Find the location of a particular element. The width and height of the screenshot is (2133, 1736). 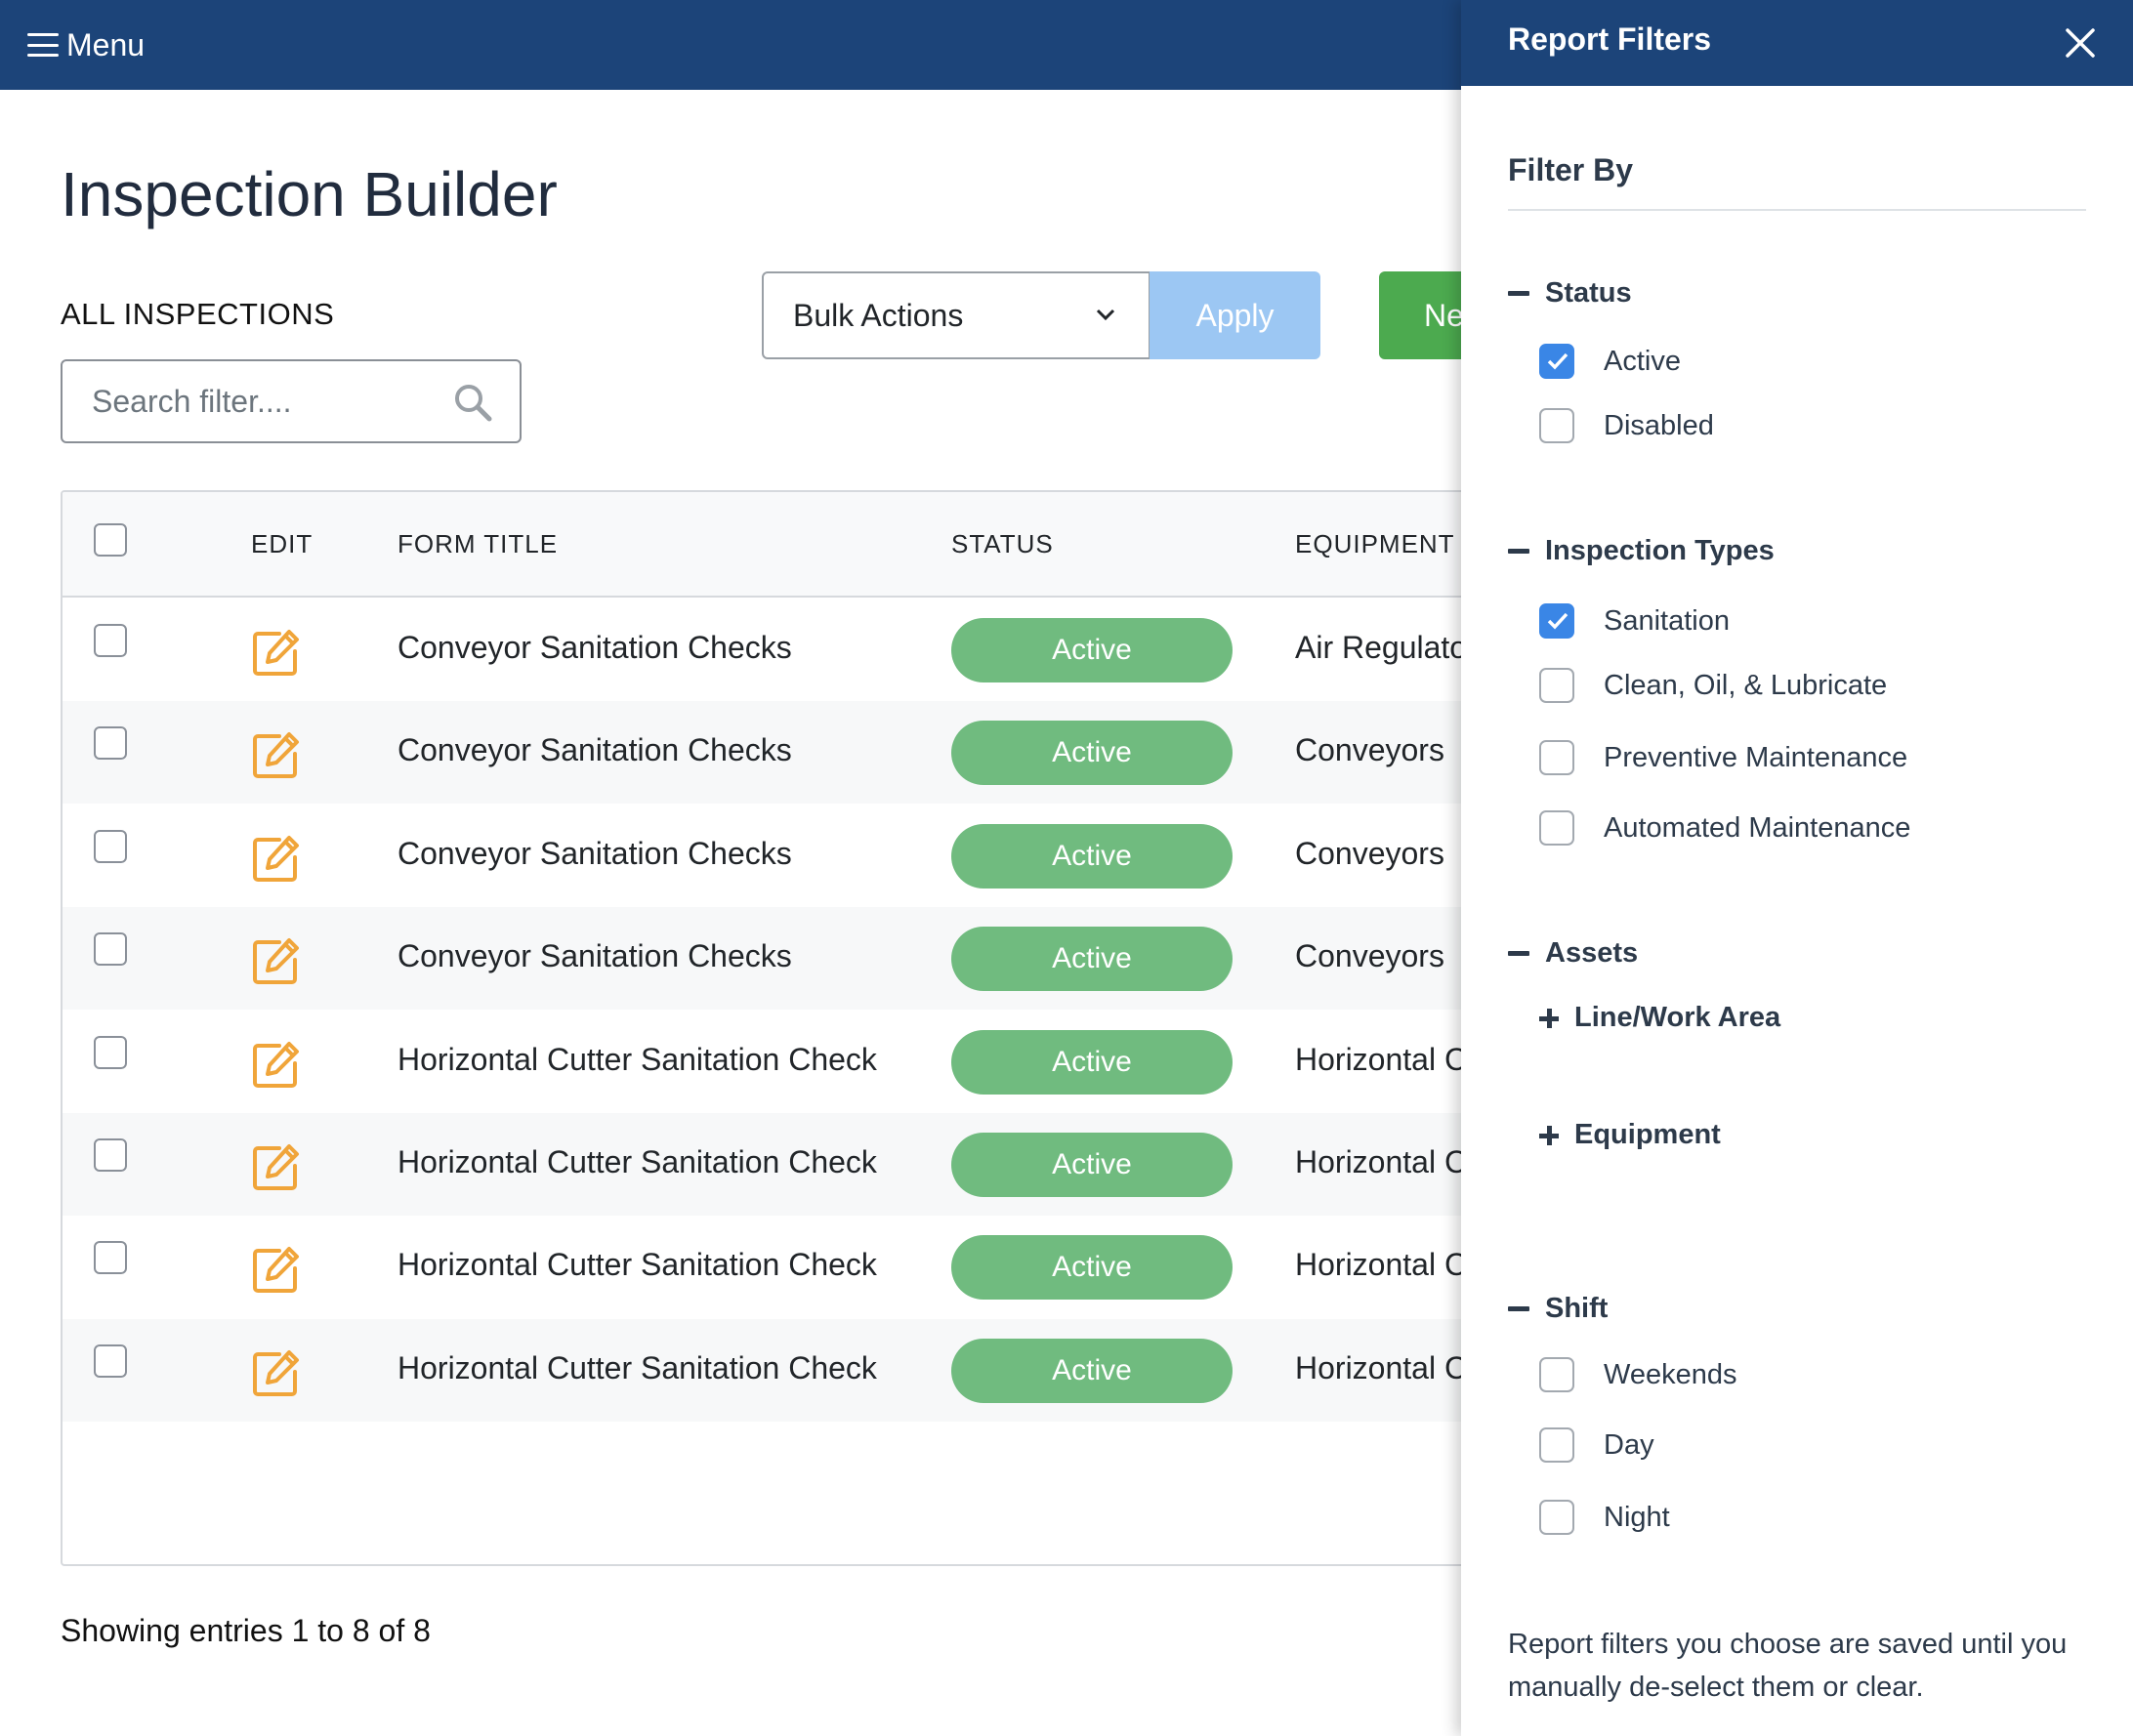

filter-type-preventive-maintenance: Preventive Maintenance is located at coordinates (1723, 757).